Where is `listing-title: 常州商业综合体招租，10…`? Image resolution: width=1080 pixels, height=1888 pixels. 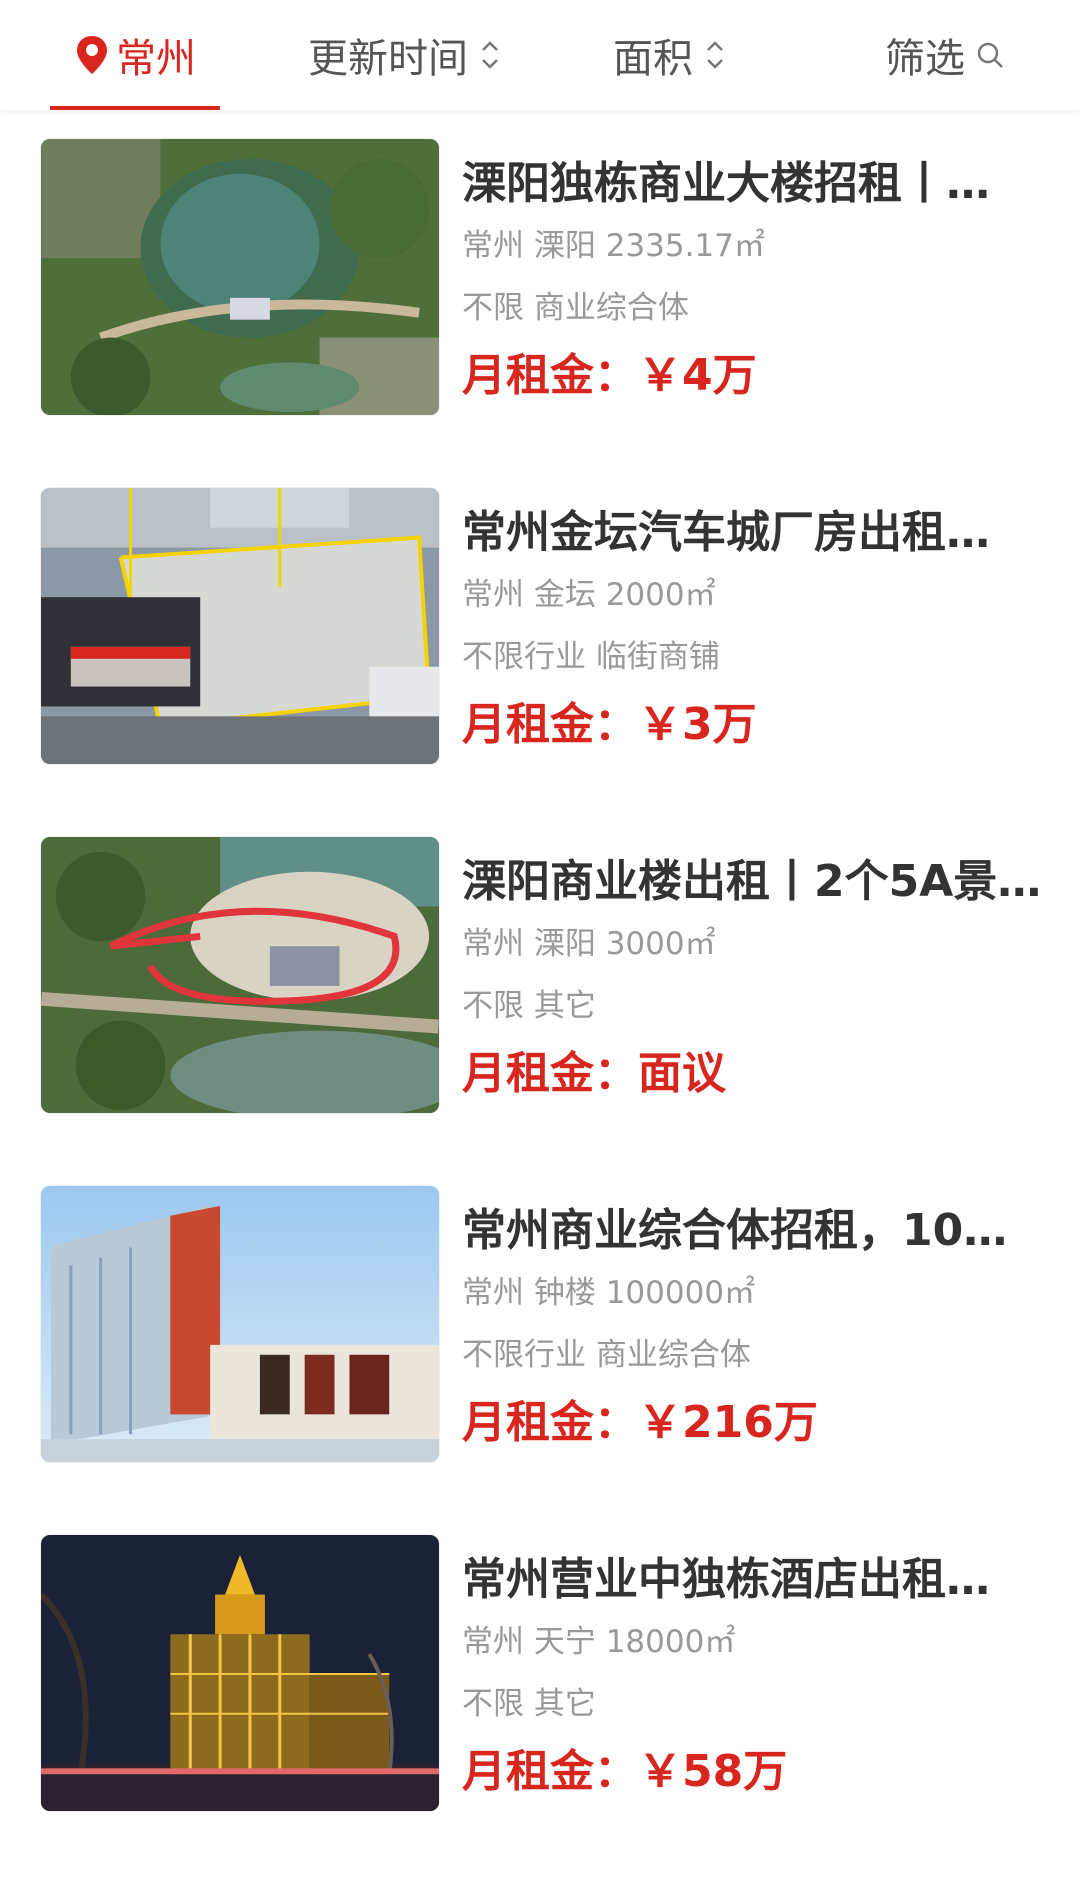
listing-title: 常州商业综合体招租，10… is located at coordinates (735, 1230).